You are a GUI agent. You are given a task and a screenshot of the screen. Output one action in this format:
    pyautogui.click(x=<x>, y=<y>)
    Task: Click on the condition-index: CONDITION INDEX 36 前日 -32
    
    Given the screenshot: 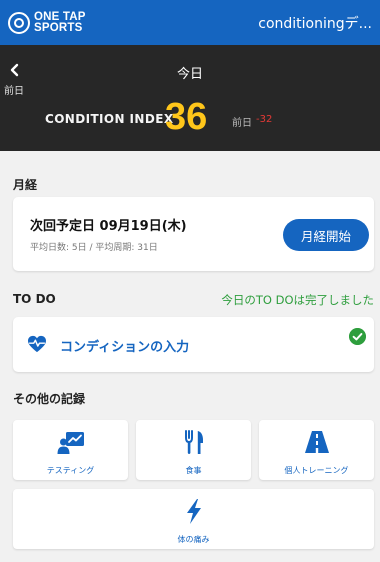 What is the action you would take?
    pyautogui.click(x=190, y=118)
    